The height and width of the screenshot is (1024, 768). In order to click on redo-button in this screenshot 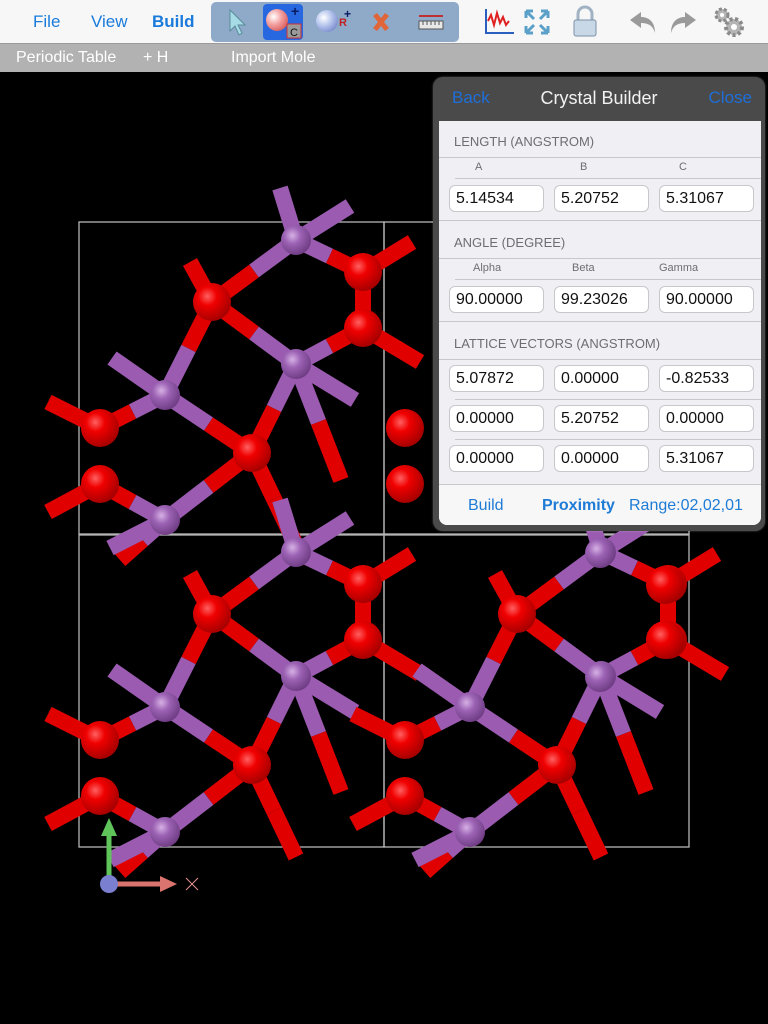, I will do `click(683, 22)`.